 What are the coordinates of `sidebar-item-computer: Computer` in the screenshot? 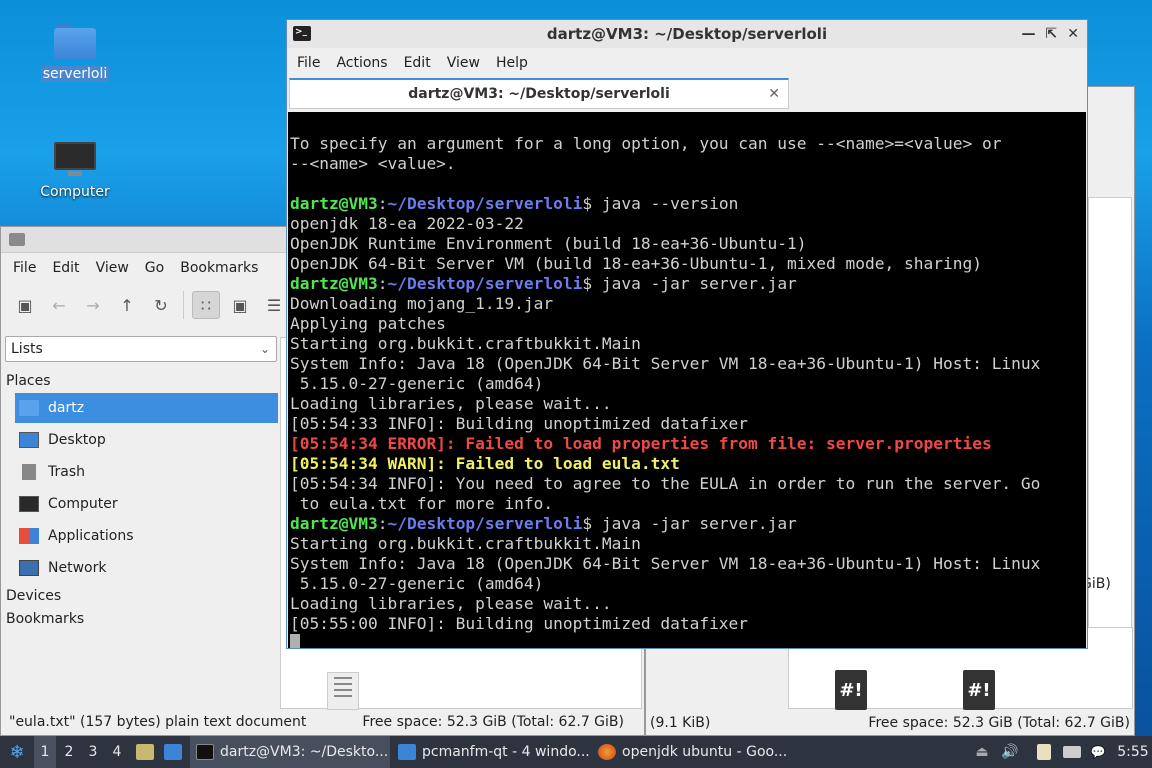 It's located at (146, 504).